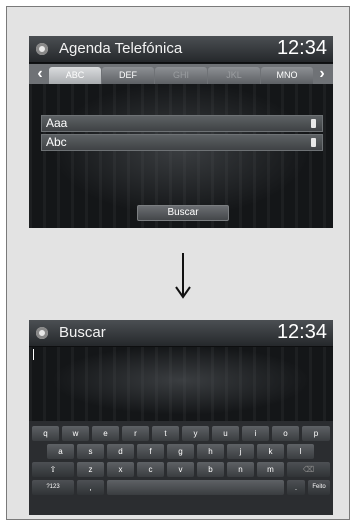 This screenshot has height=527, width=358. I want to click on key-v: v, so click(180, 469).